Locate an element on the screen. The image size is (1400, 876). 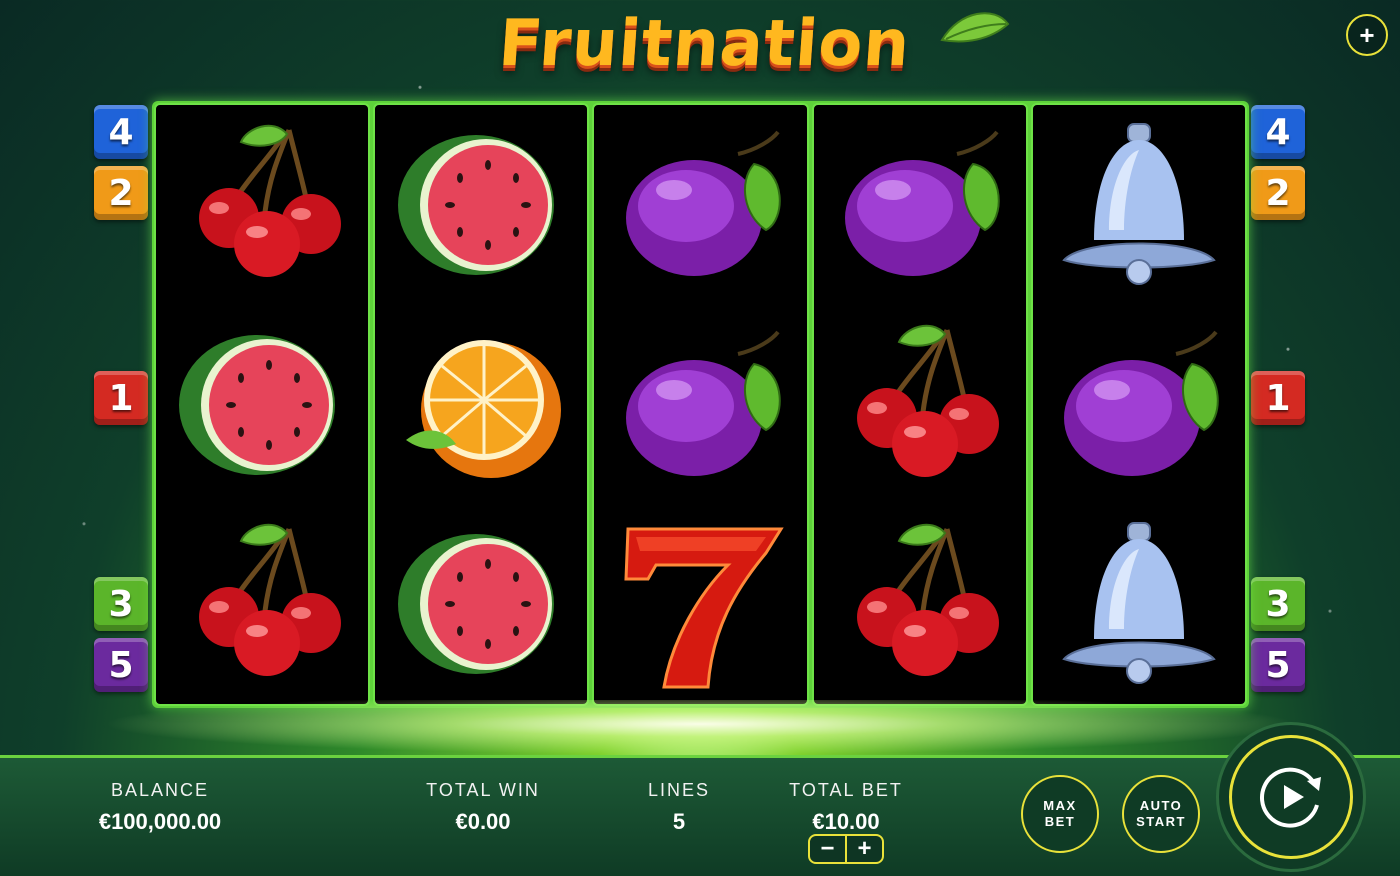
menu-plus-button: + is located at coordinates (1367, 35).